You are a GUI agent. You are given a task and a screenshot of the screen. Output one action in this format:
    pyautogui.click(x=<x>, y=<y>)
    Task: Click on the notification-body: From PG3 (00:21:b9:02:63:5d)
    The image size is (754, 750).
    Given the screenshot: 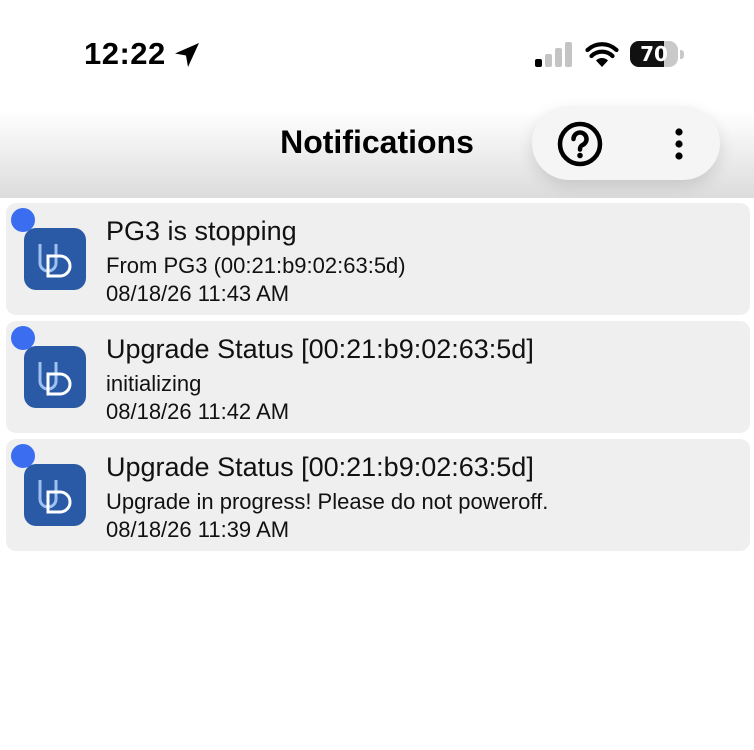 What is the action you would take?
    pyautogui.click(x=256, y=265)
    